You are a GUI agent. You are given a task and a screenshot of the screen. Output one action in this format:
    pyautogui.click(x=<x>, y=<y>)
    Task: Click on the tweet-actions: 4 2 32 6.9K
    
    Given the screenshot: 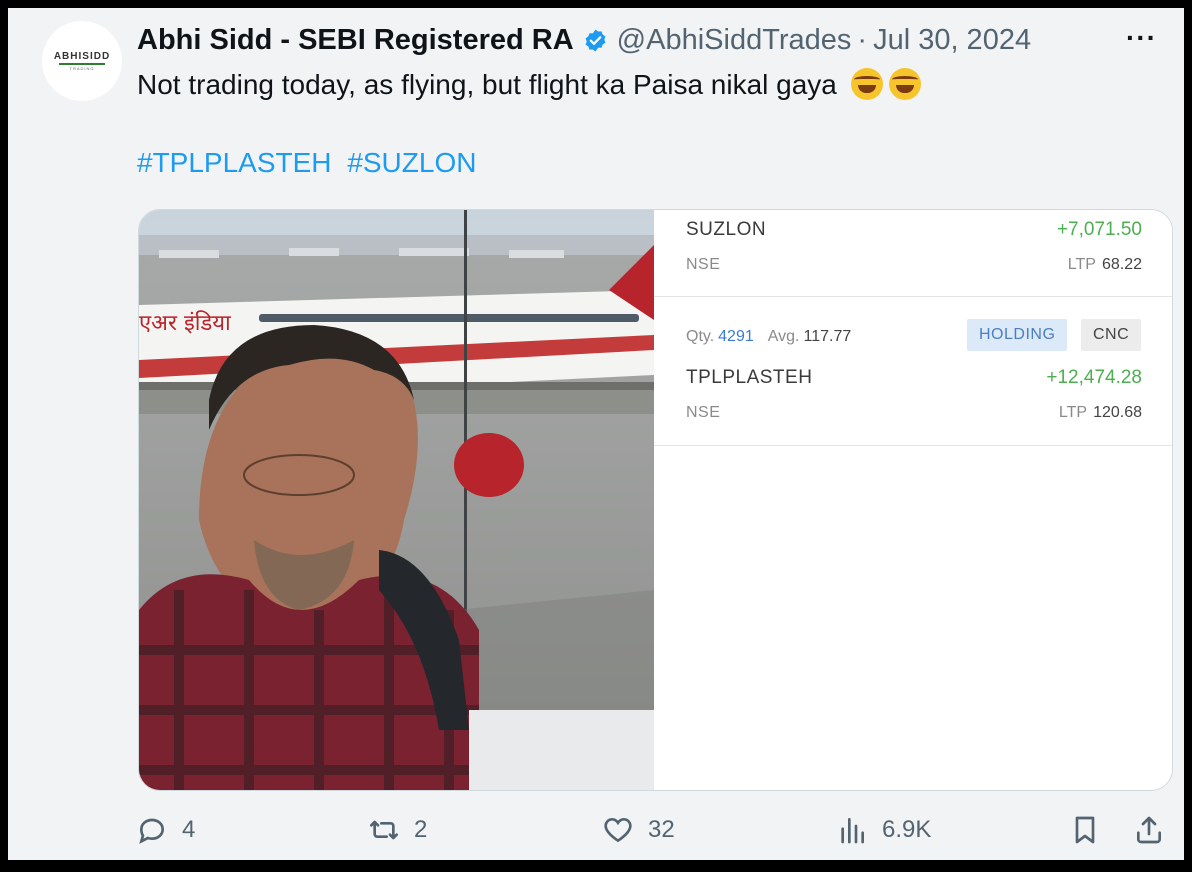 What is the action you would take?
    pyautogui.click(x=596, y=836)
    